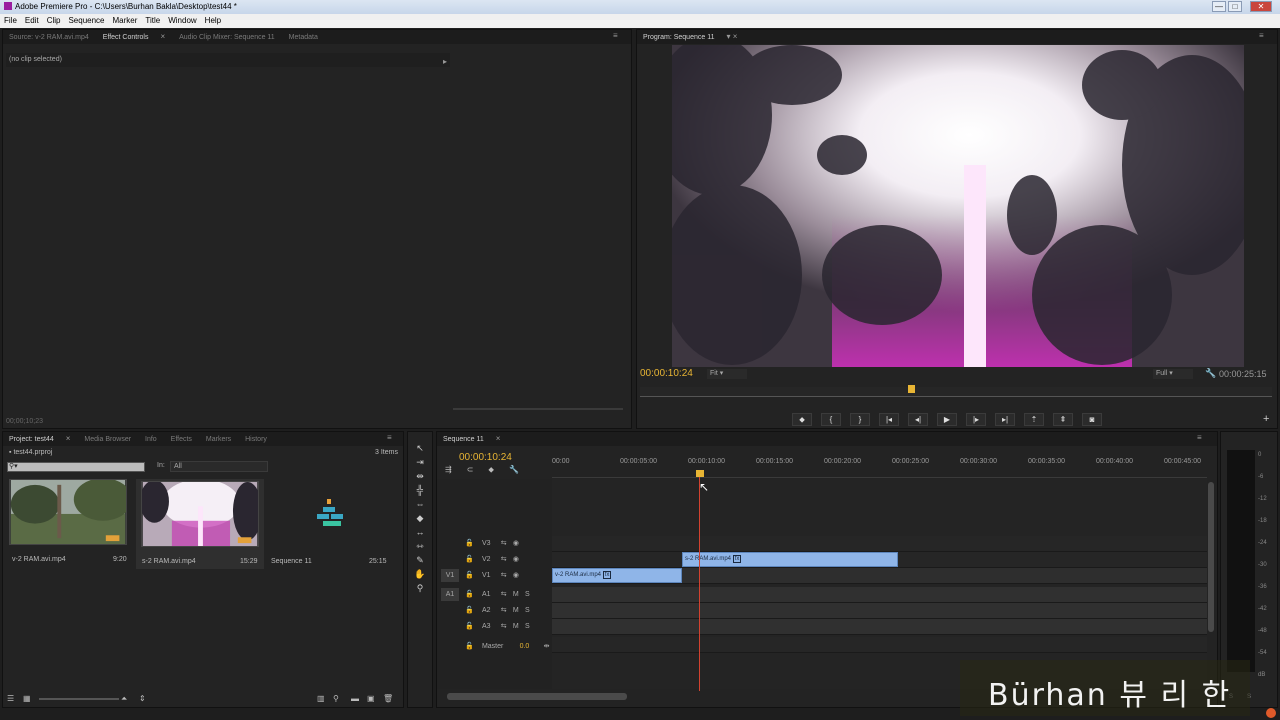 This screenshot has height=720, width=1280. What do you see at coordinates (125, 20) in the screenshot?
I see `menu-marker: Marker` at bounding box center [125, 20].